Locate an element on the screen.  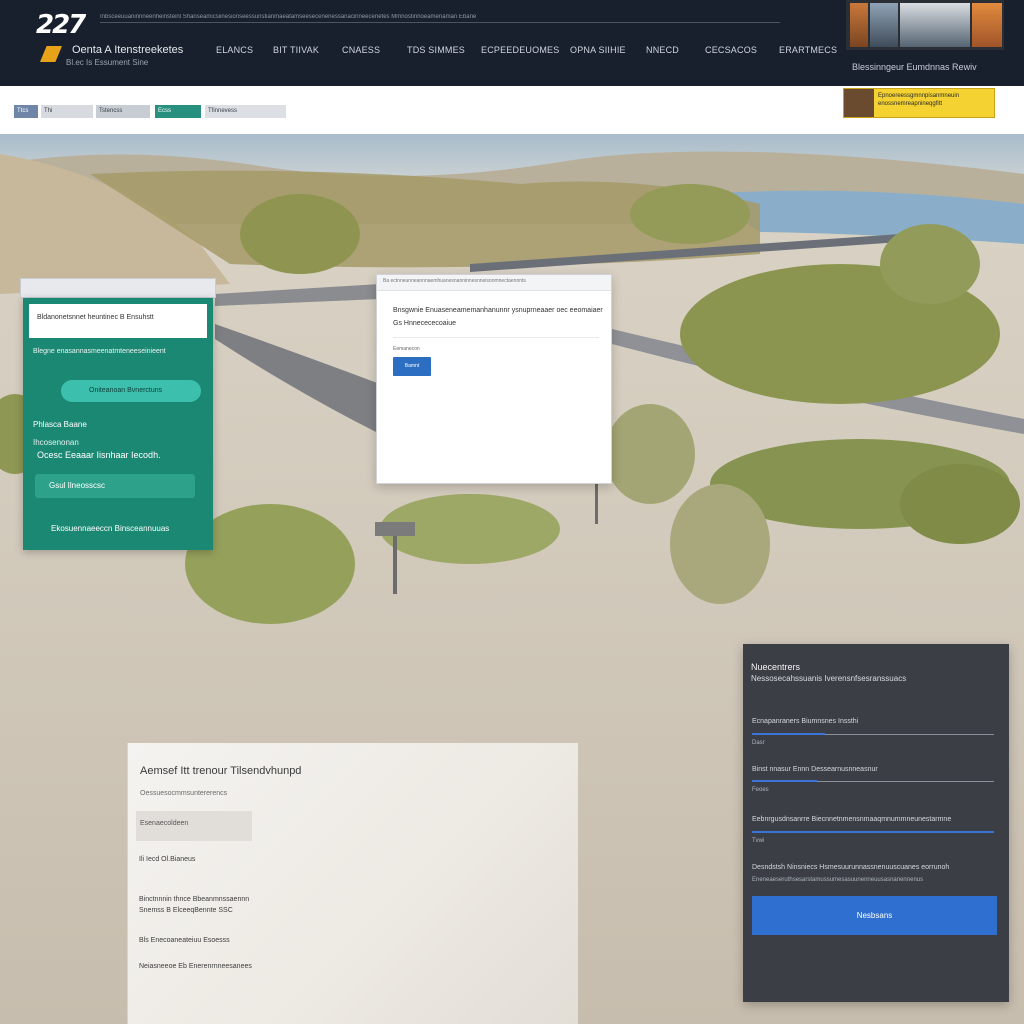
teal-pill-button: Oniteanoan Bvnerctuns is located at coordinates (131, 391).